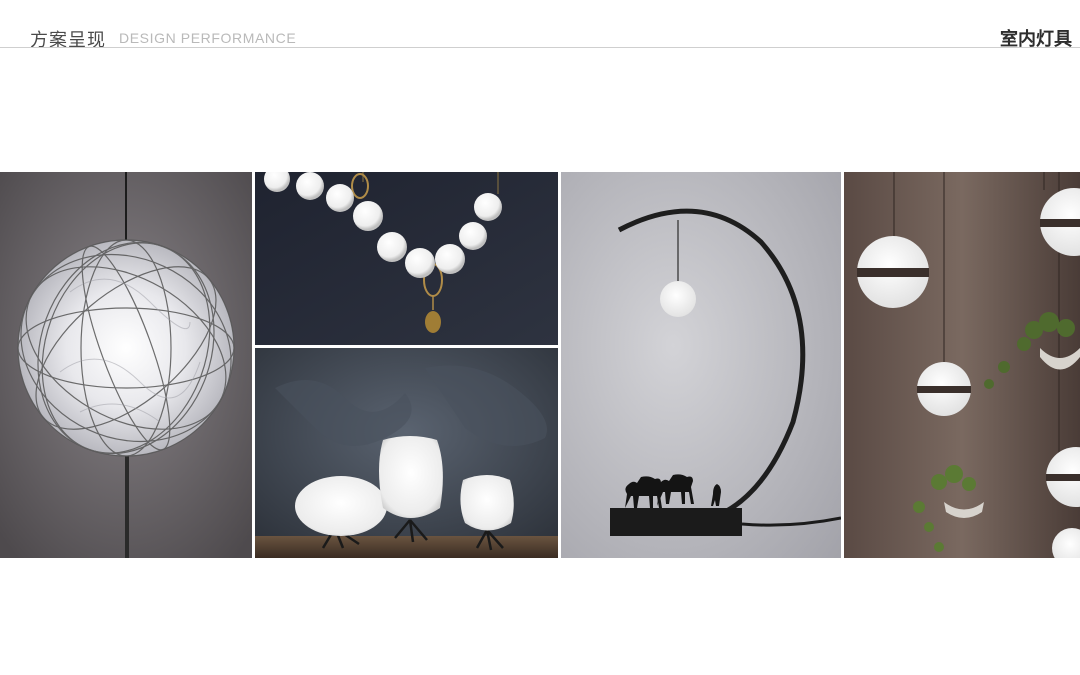 The image size is (1080, 675). I want to click on section-title: 方案呈现, so click(68, 40).